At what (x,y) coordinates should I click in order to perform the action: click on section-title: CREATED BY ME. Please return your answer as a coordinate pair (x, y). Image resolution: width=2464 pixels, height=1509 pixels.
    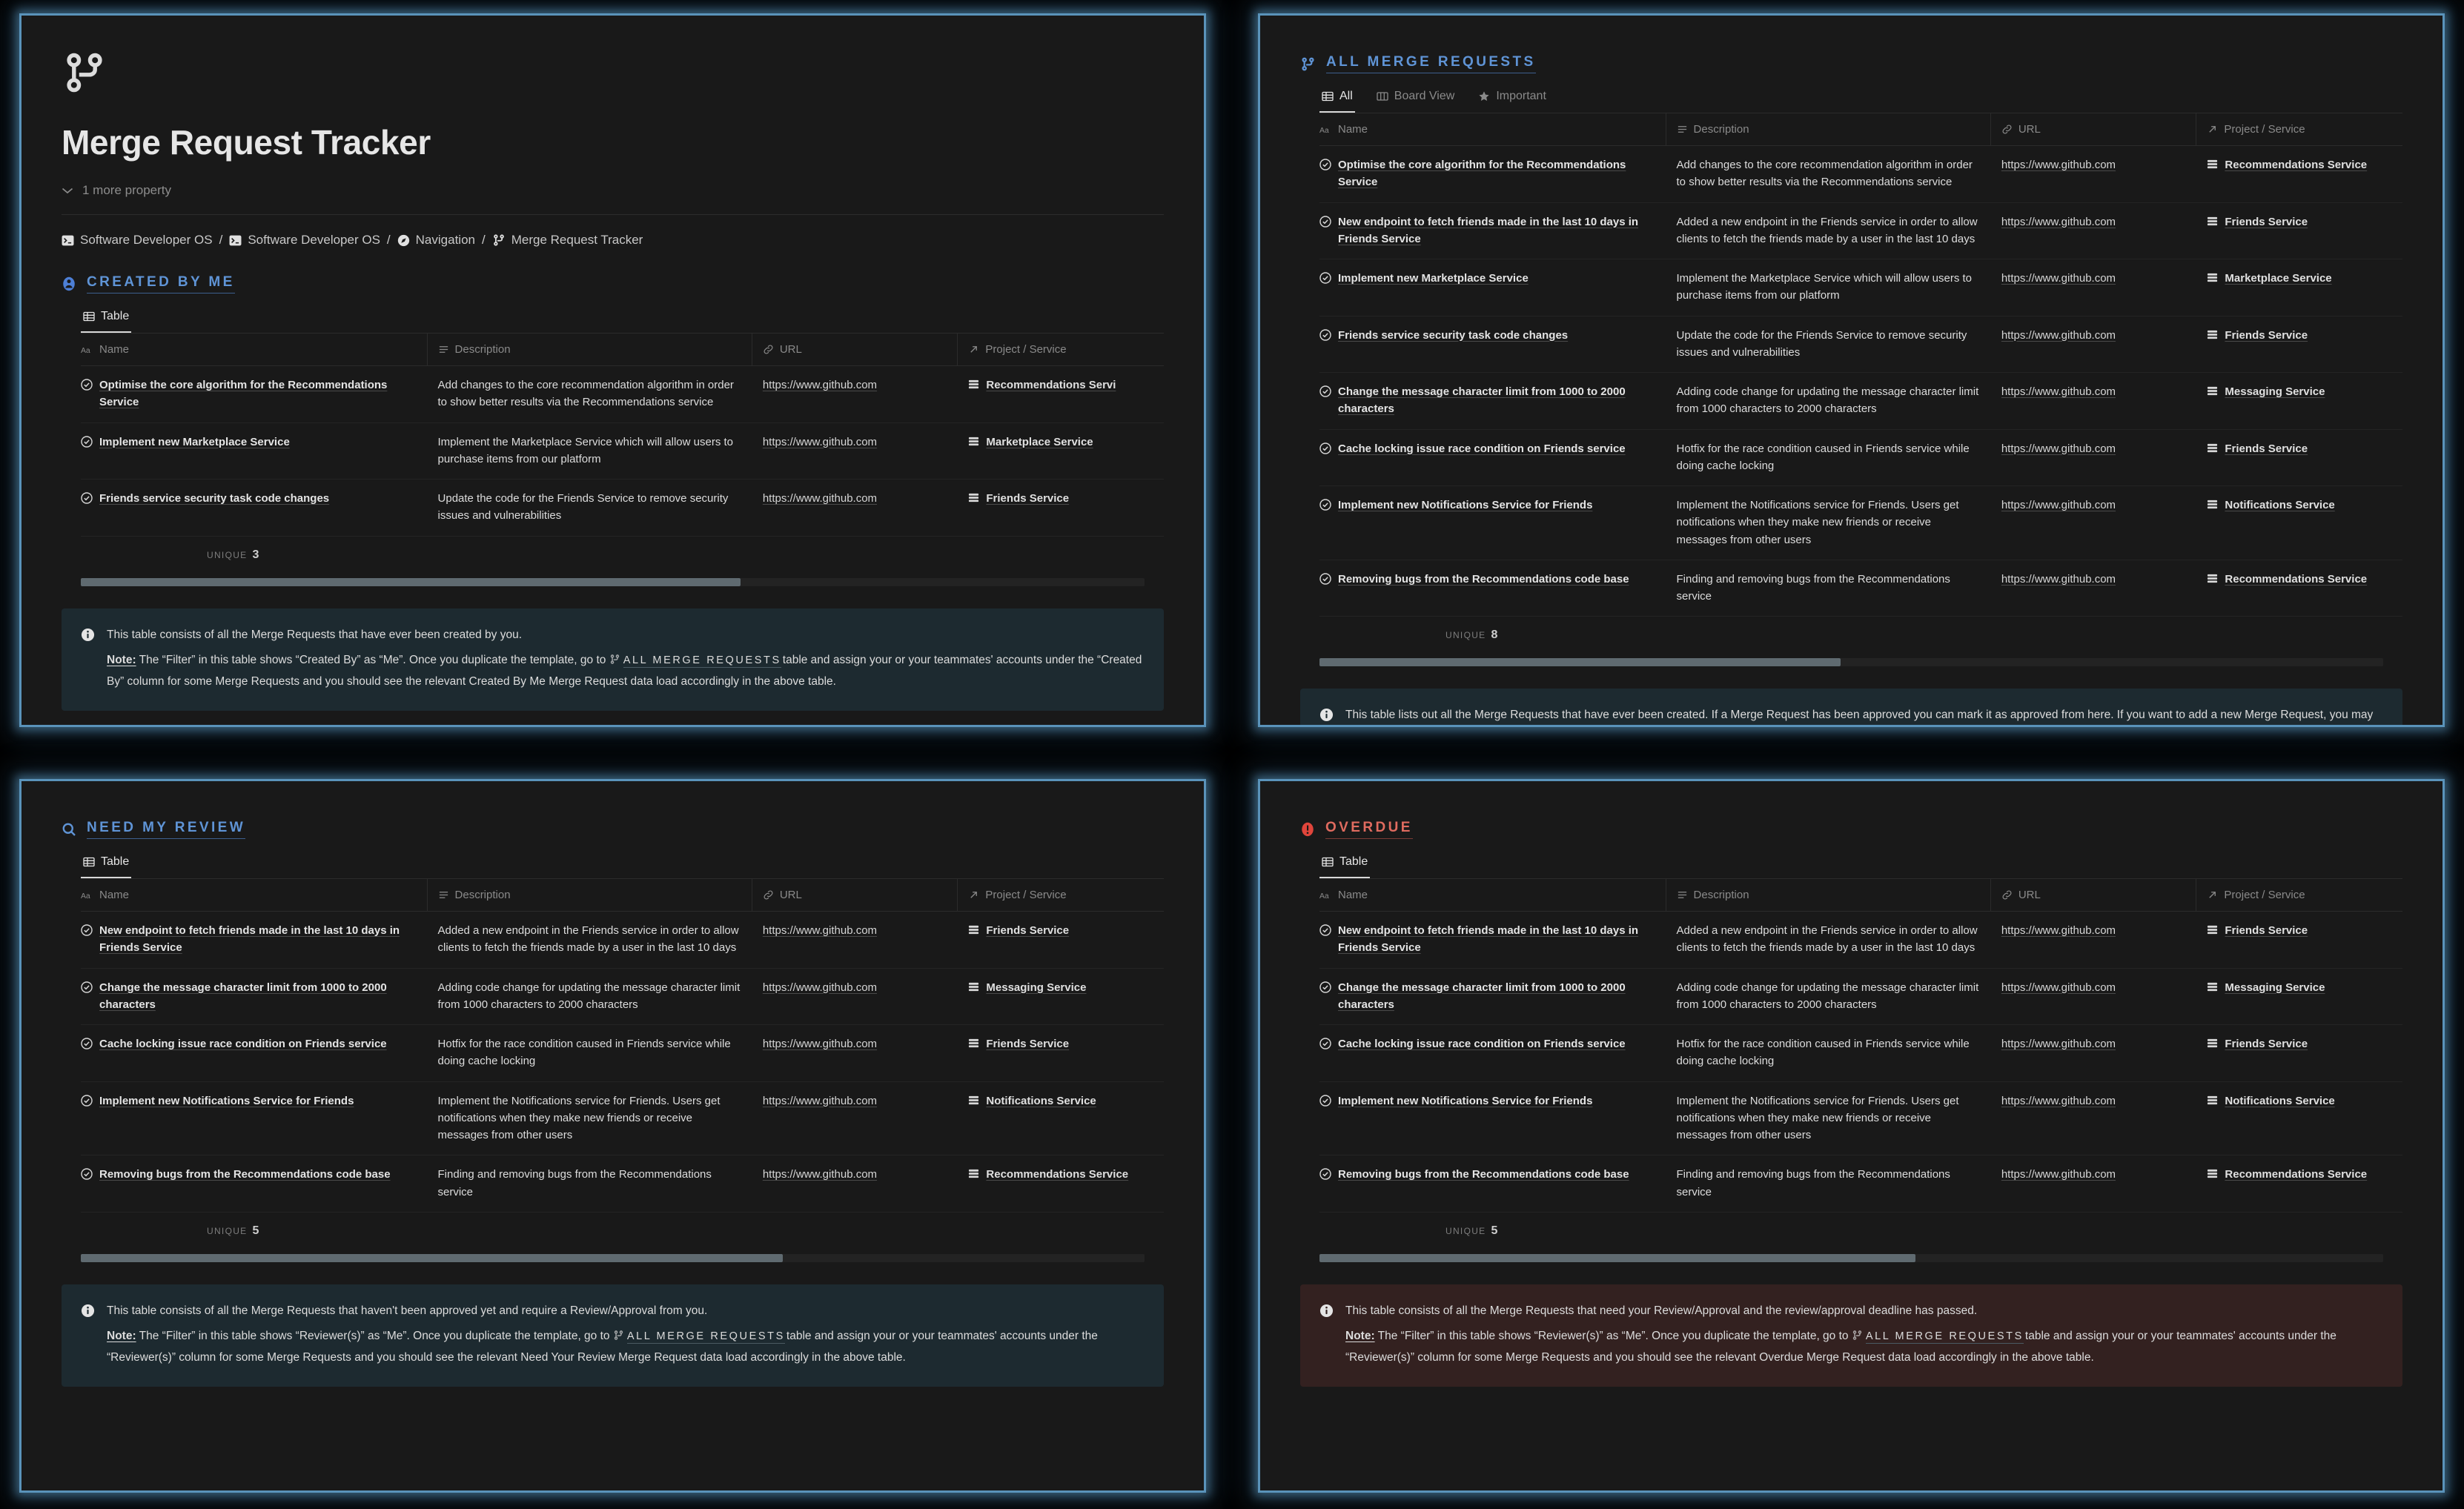
    Looking at the image, I should click on (161, 283).